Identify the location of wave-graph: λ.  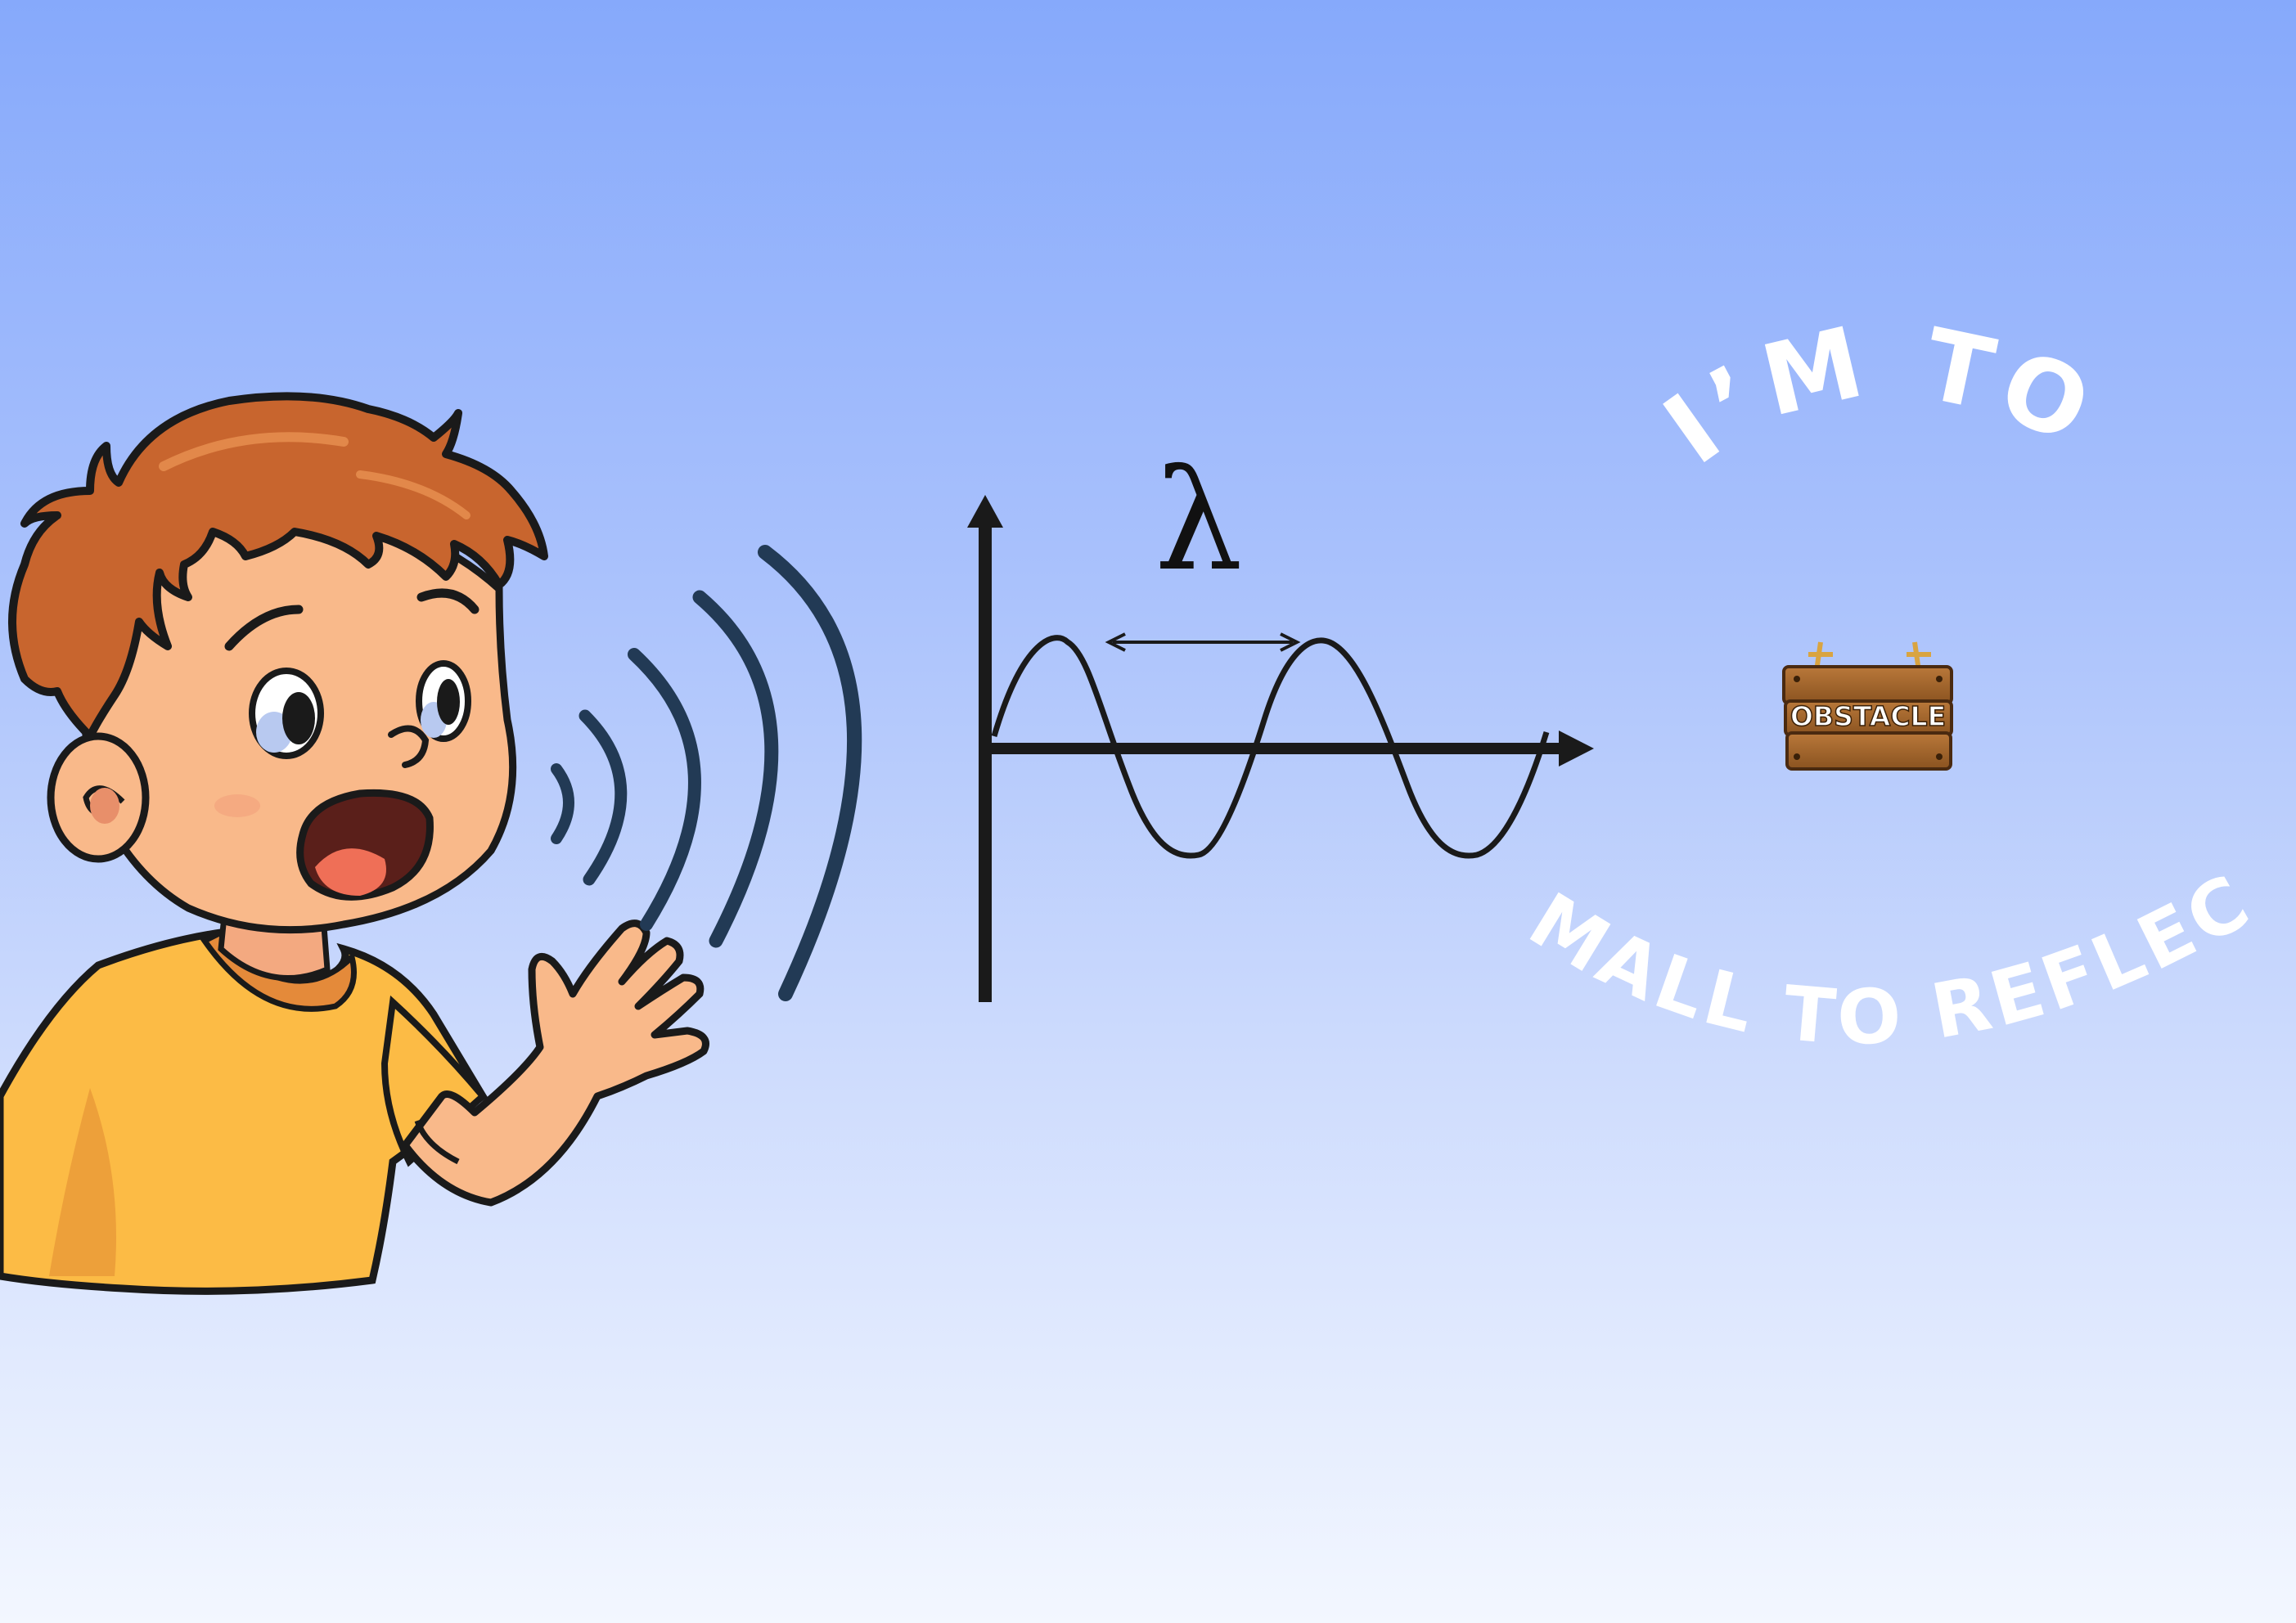
(1280, 721).